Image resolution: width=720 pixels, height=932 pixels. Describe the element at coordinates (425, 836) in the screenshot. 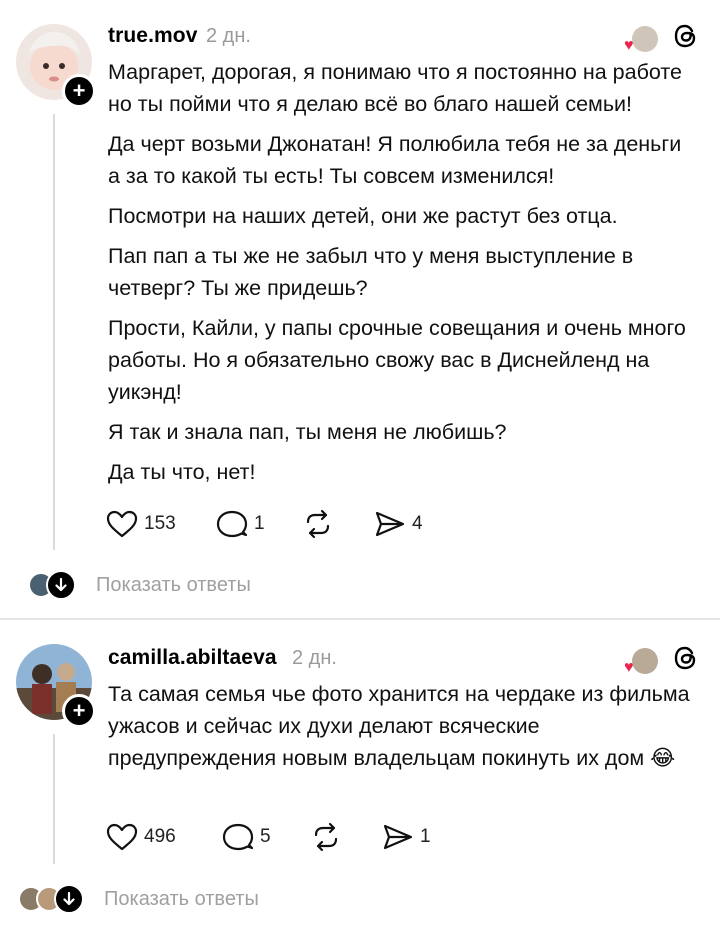

I see `share-count: 1` at that location.